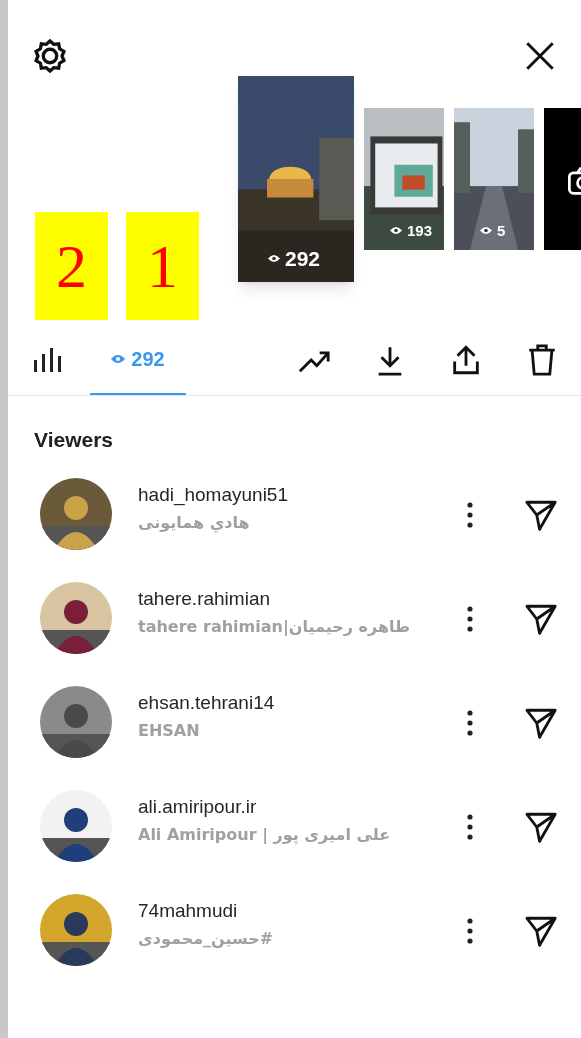  Describe the element at coordinates (50, 56) in the screenshot. I see `settings-icon` at that location.